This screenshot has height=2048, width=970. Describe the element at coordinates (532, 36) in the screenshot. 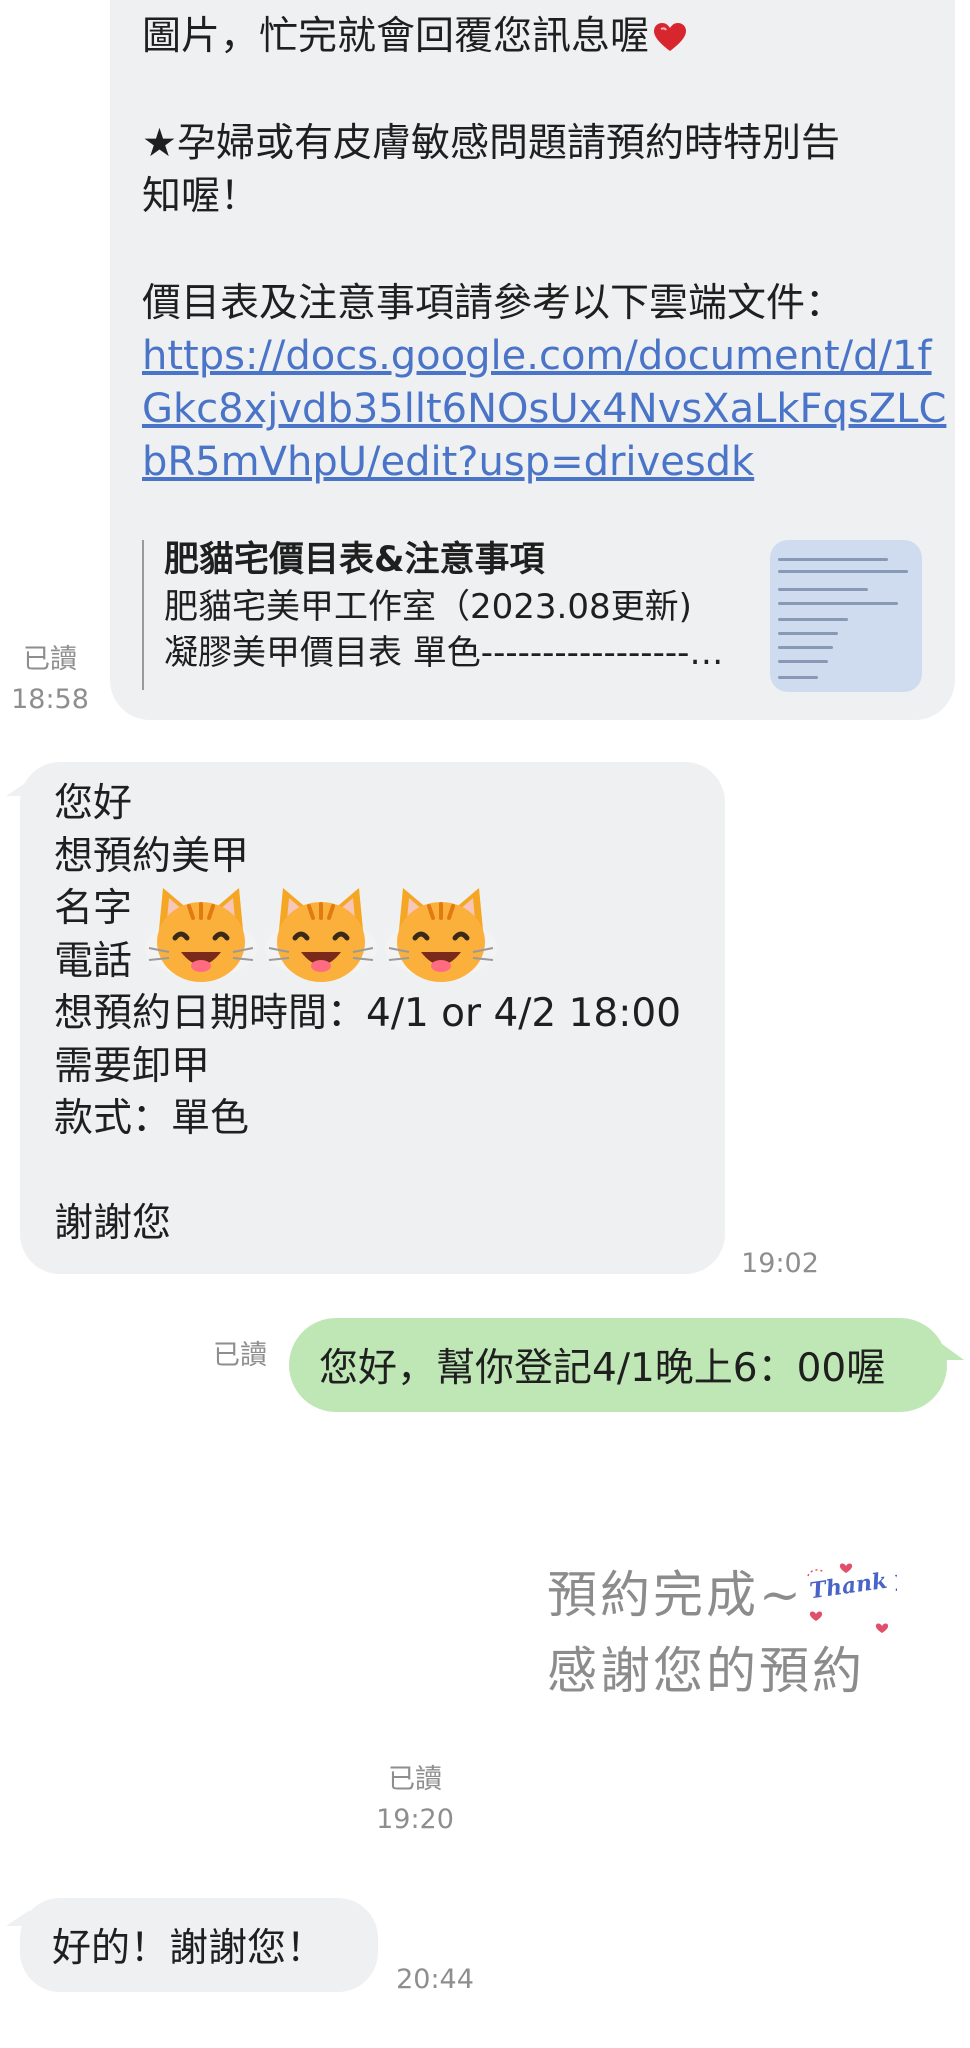

I see `message-line: 圖片，忙完就會回覆您訊息喔` at that location.